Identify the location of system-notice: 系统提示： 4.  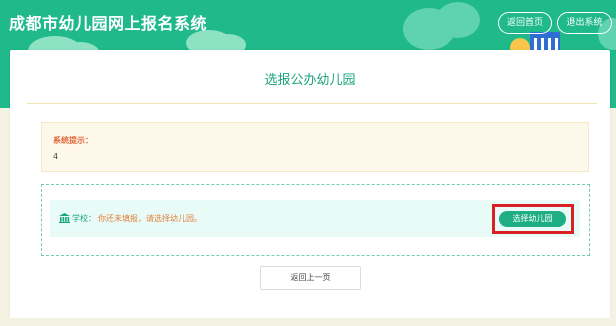
(315, 147).